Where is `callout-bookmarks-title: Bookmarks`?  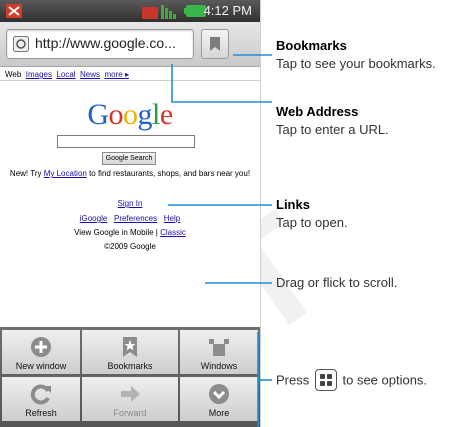 callout-bookmarks-title: Bookmarks is located at coordinates (311, 45).